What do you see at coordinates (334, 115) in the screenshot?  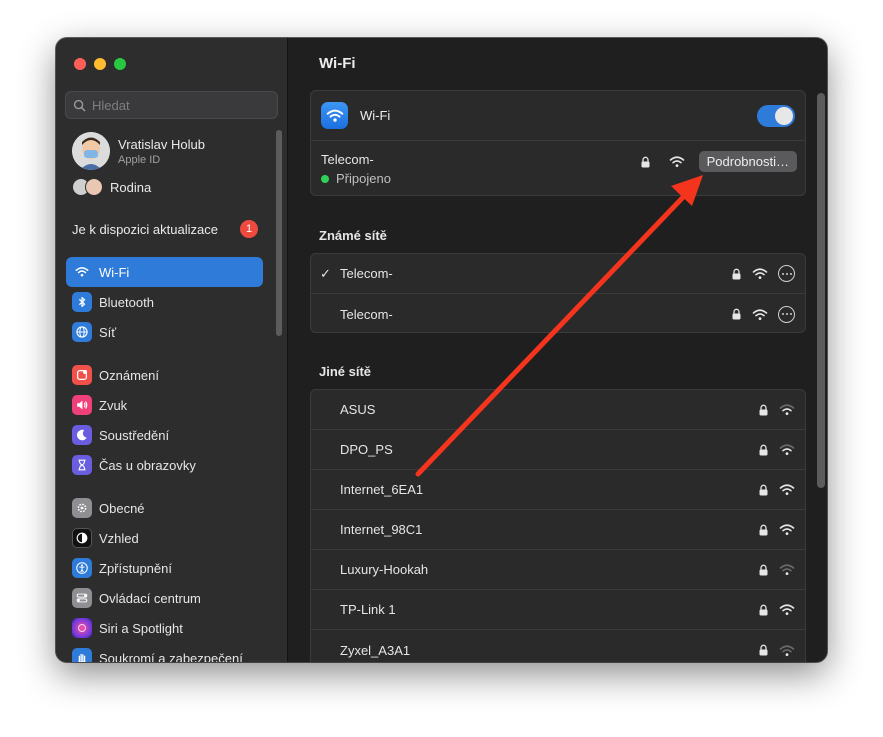 I see `wifi-app-icon` at bounding box center [334, 115].